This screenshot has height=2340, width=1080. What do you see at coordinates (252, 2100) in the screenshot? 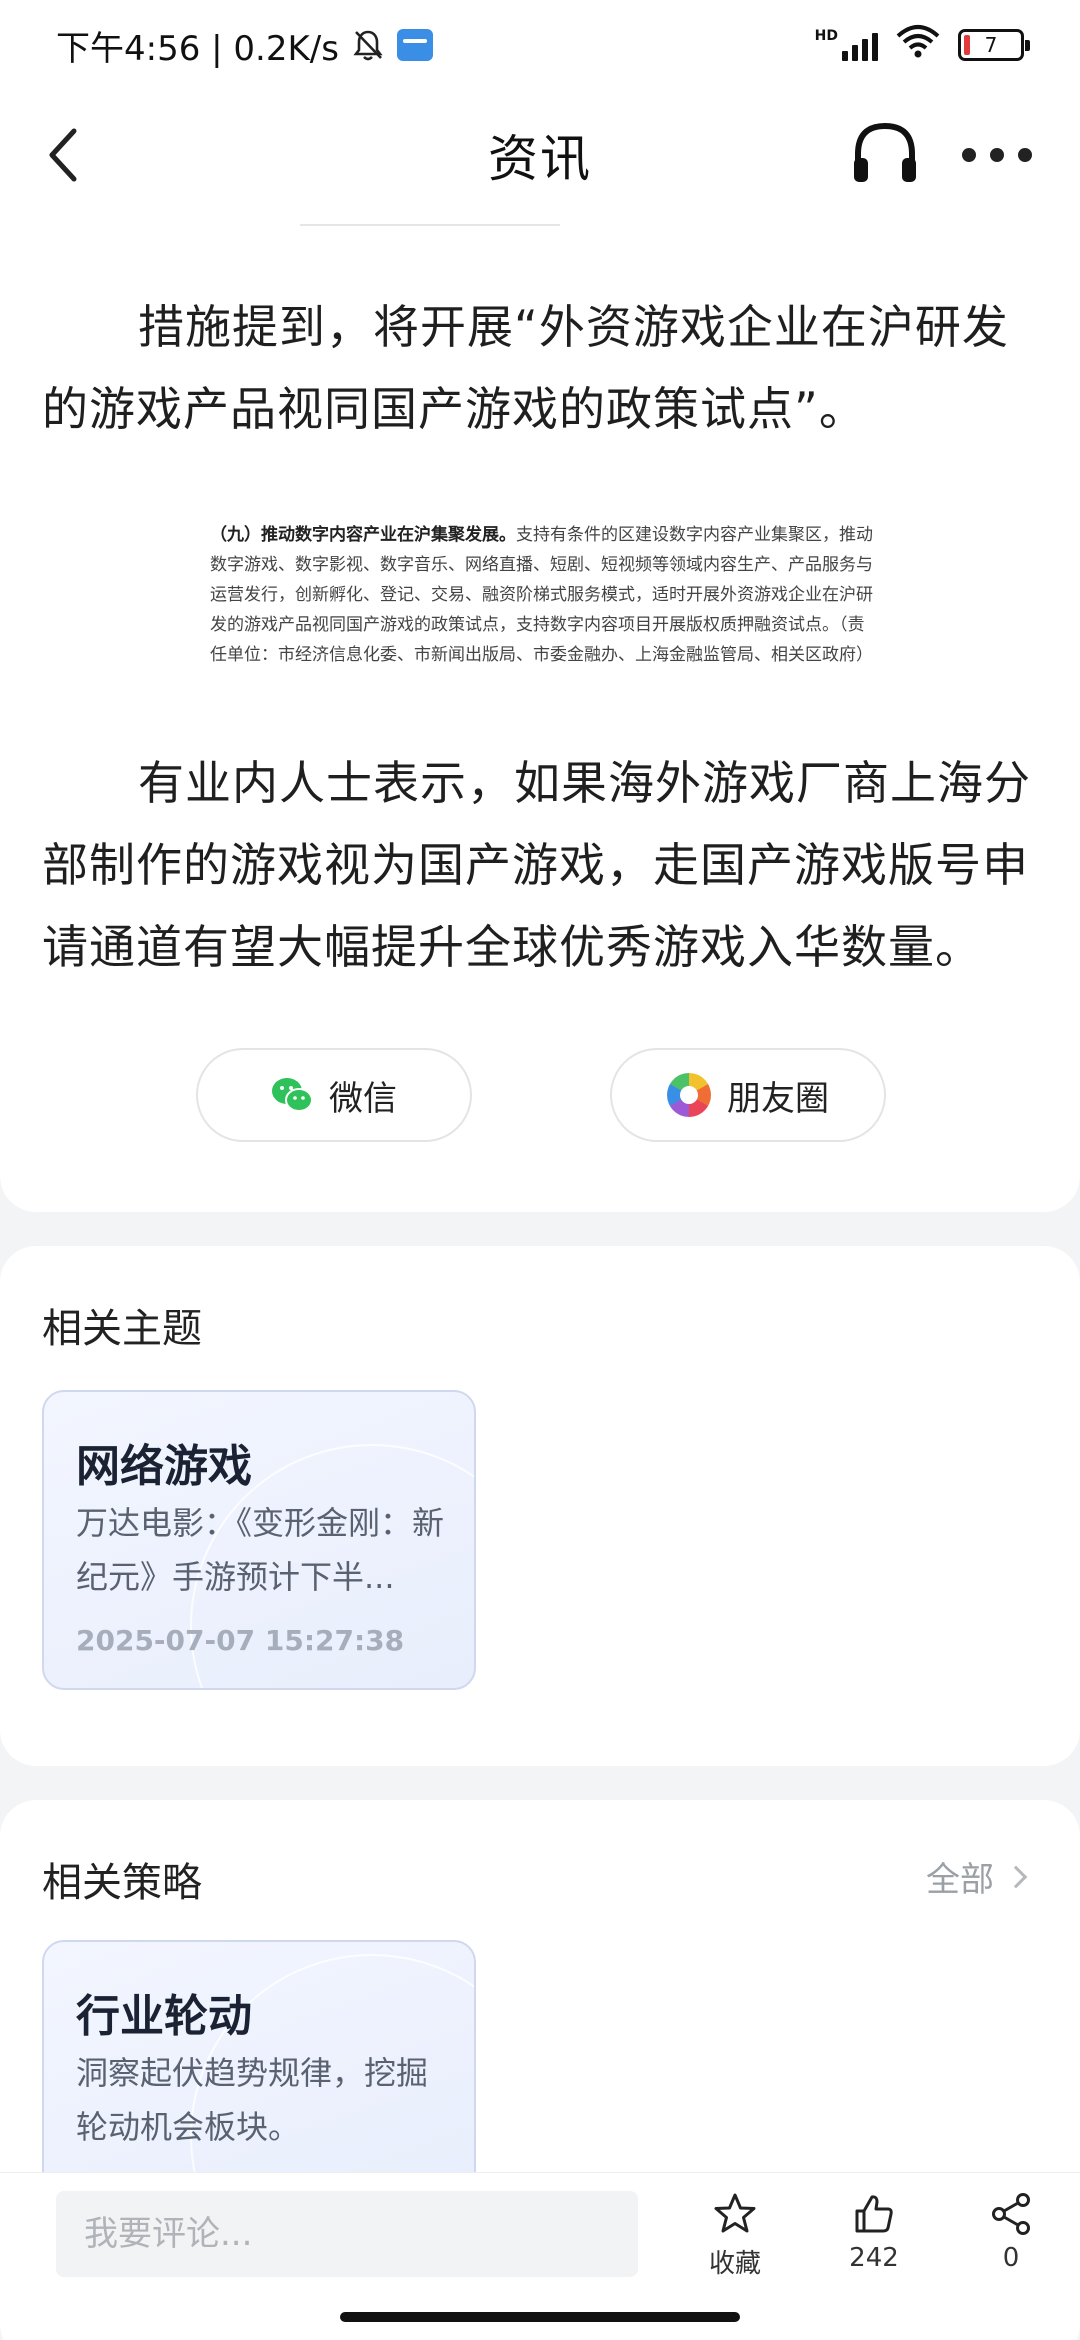
I see `strategy-card-desc: 洞察起伏趋势规律，挖掘轮动机会板块。` at bounding box center [252, 2100].